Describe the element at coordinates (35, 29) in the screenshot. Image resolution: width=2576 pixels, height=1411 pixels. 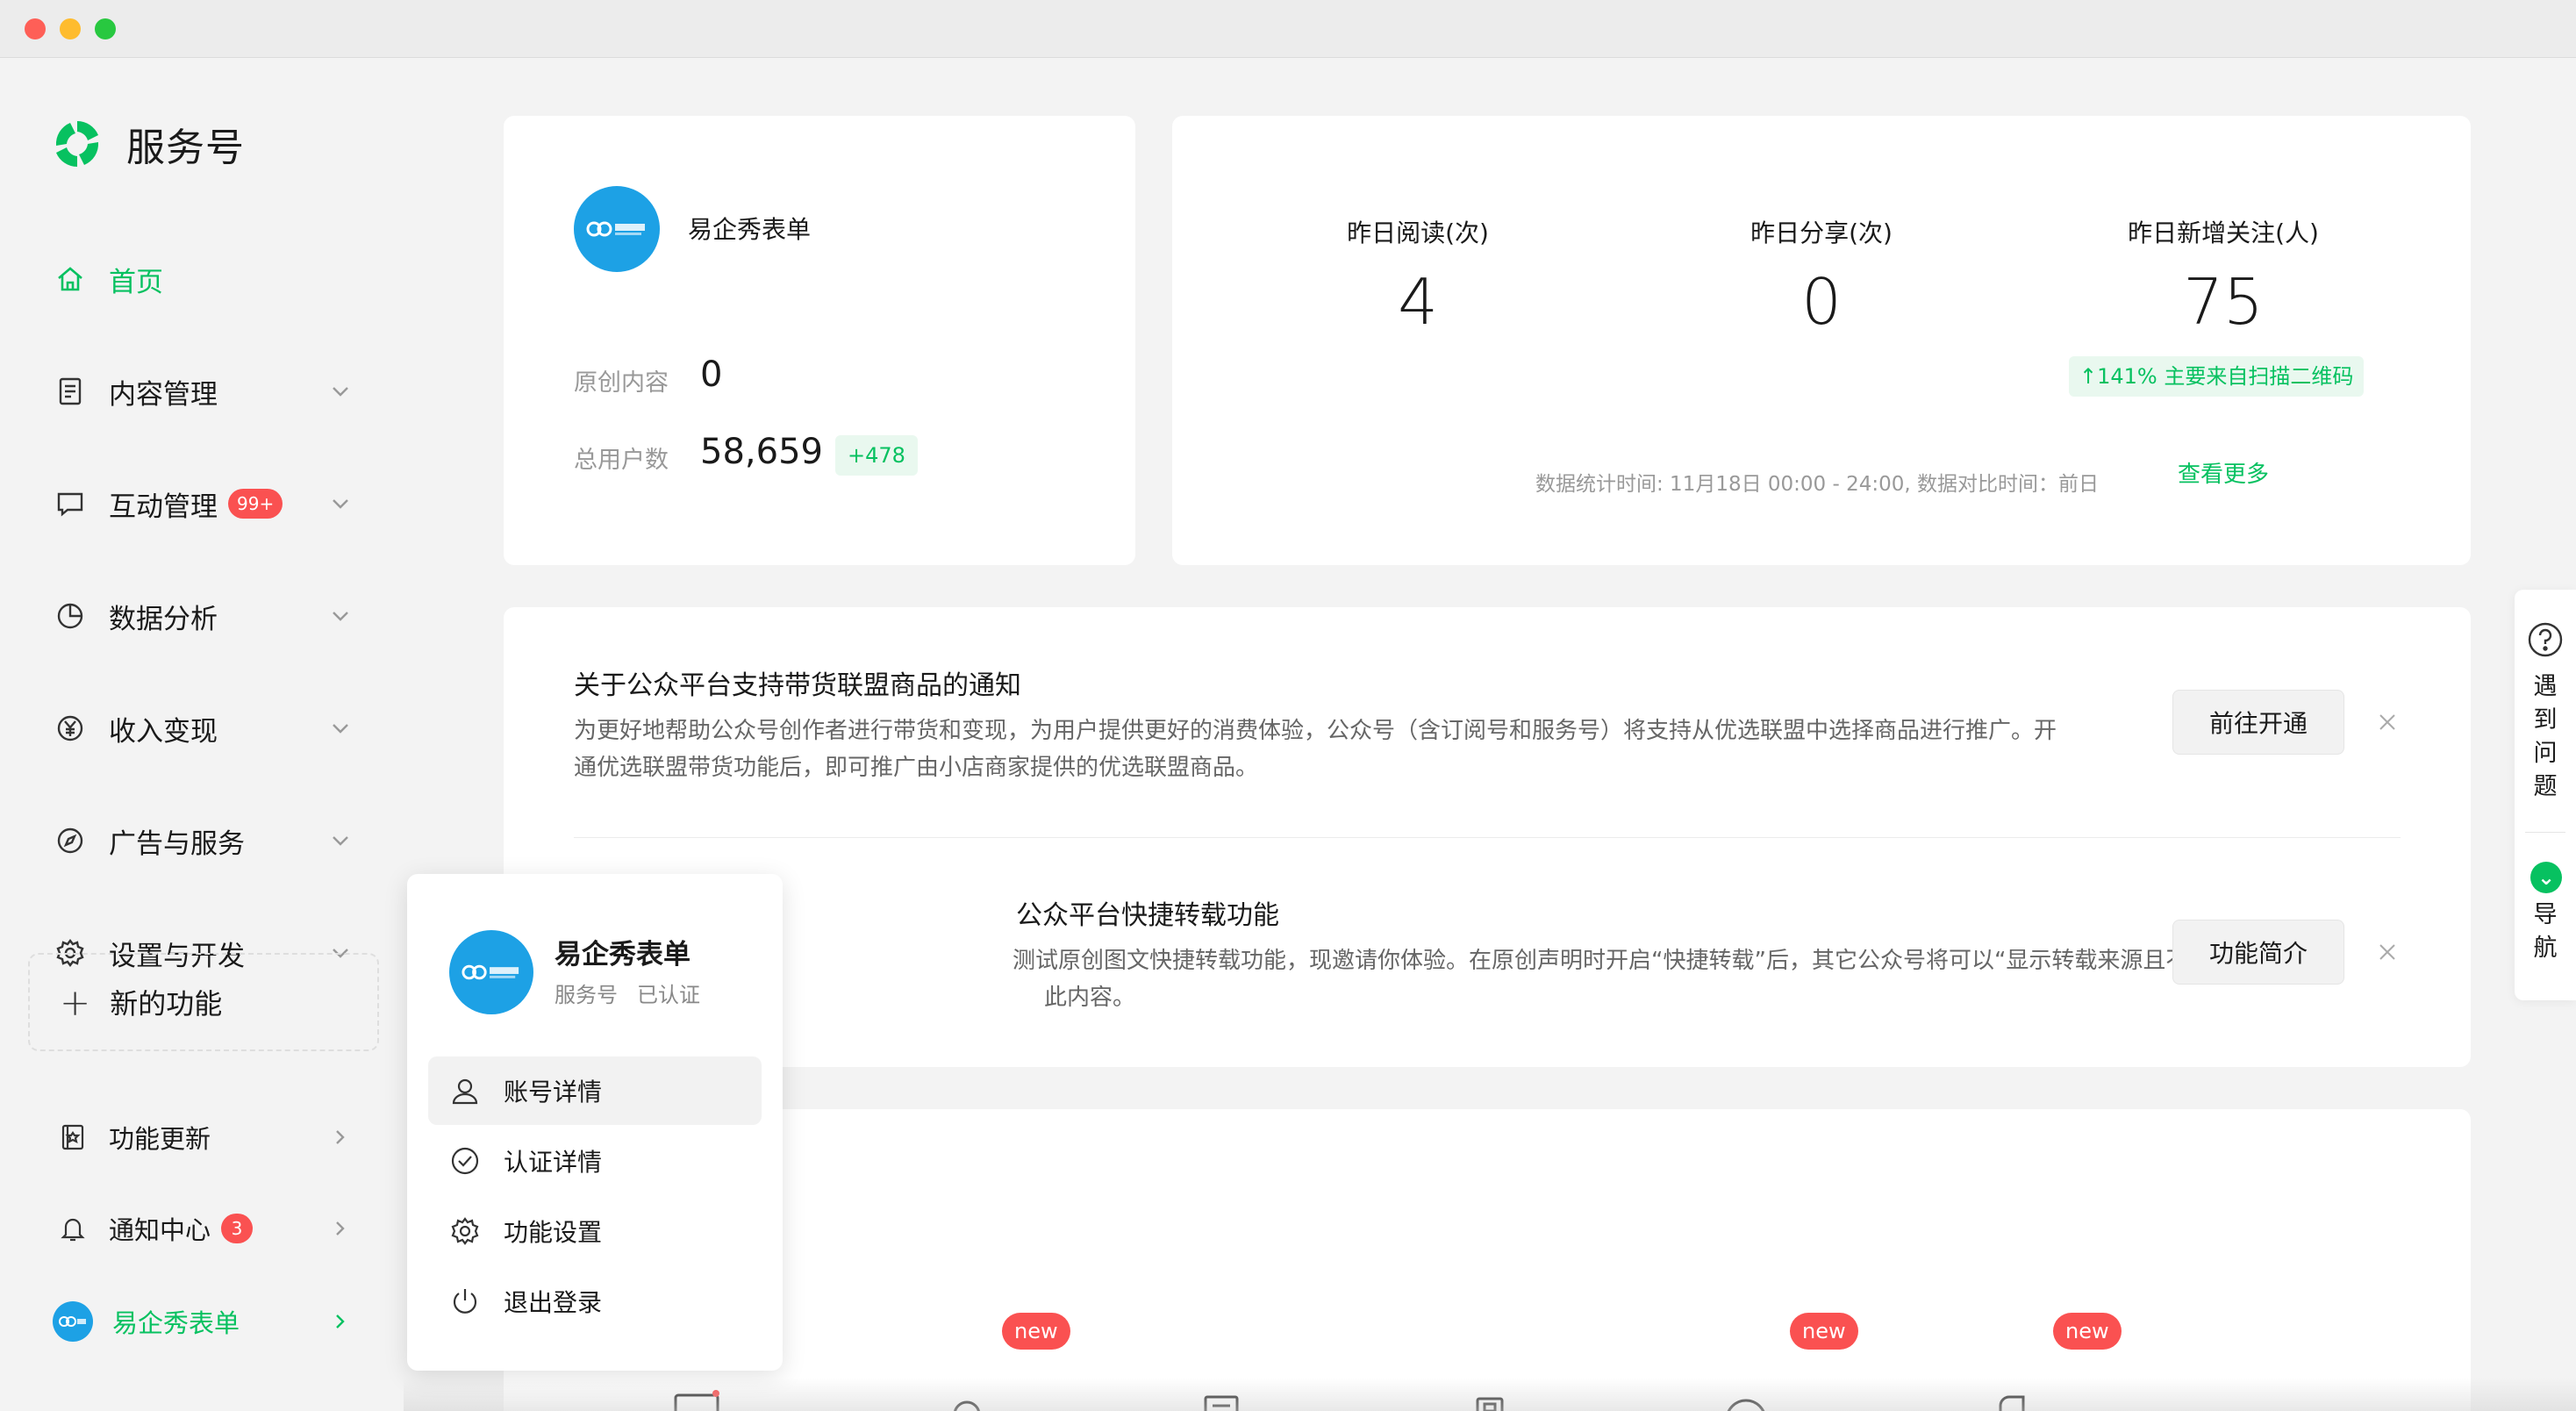
I see `close-window-button` at that location.